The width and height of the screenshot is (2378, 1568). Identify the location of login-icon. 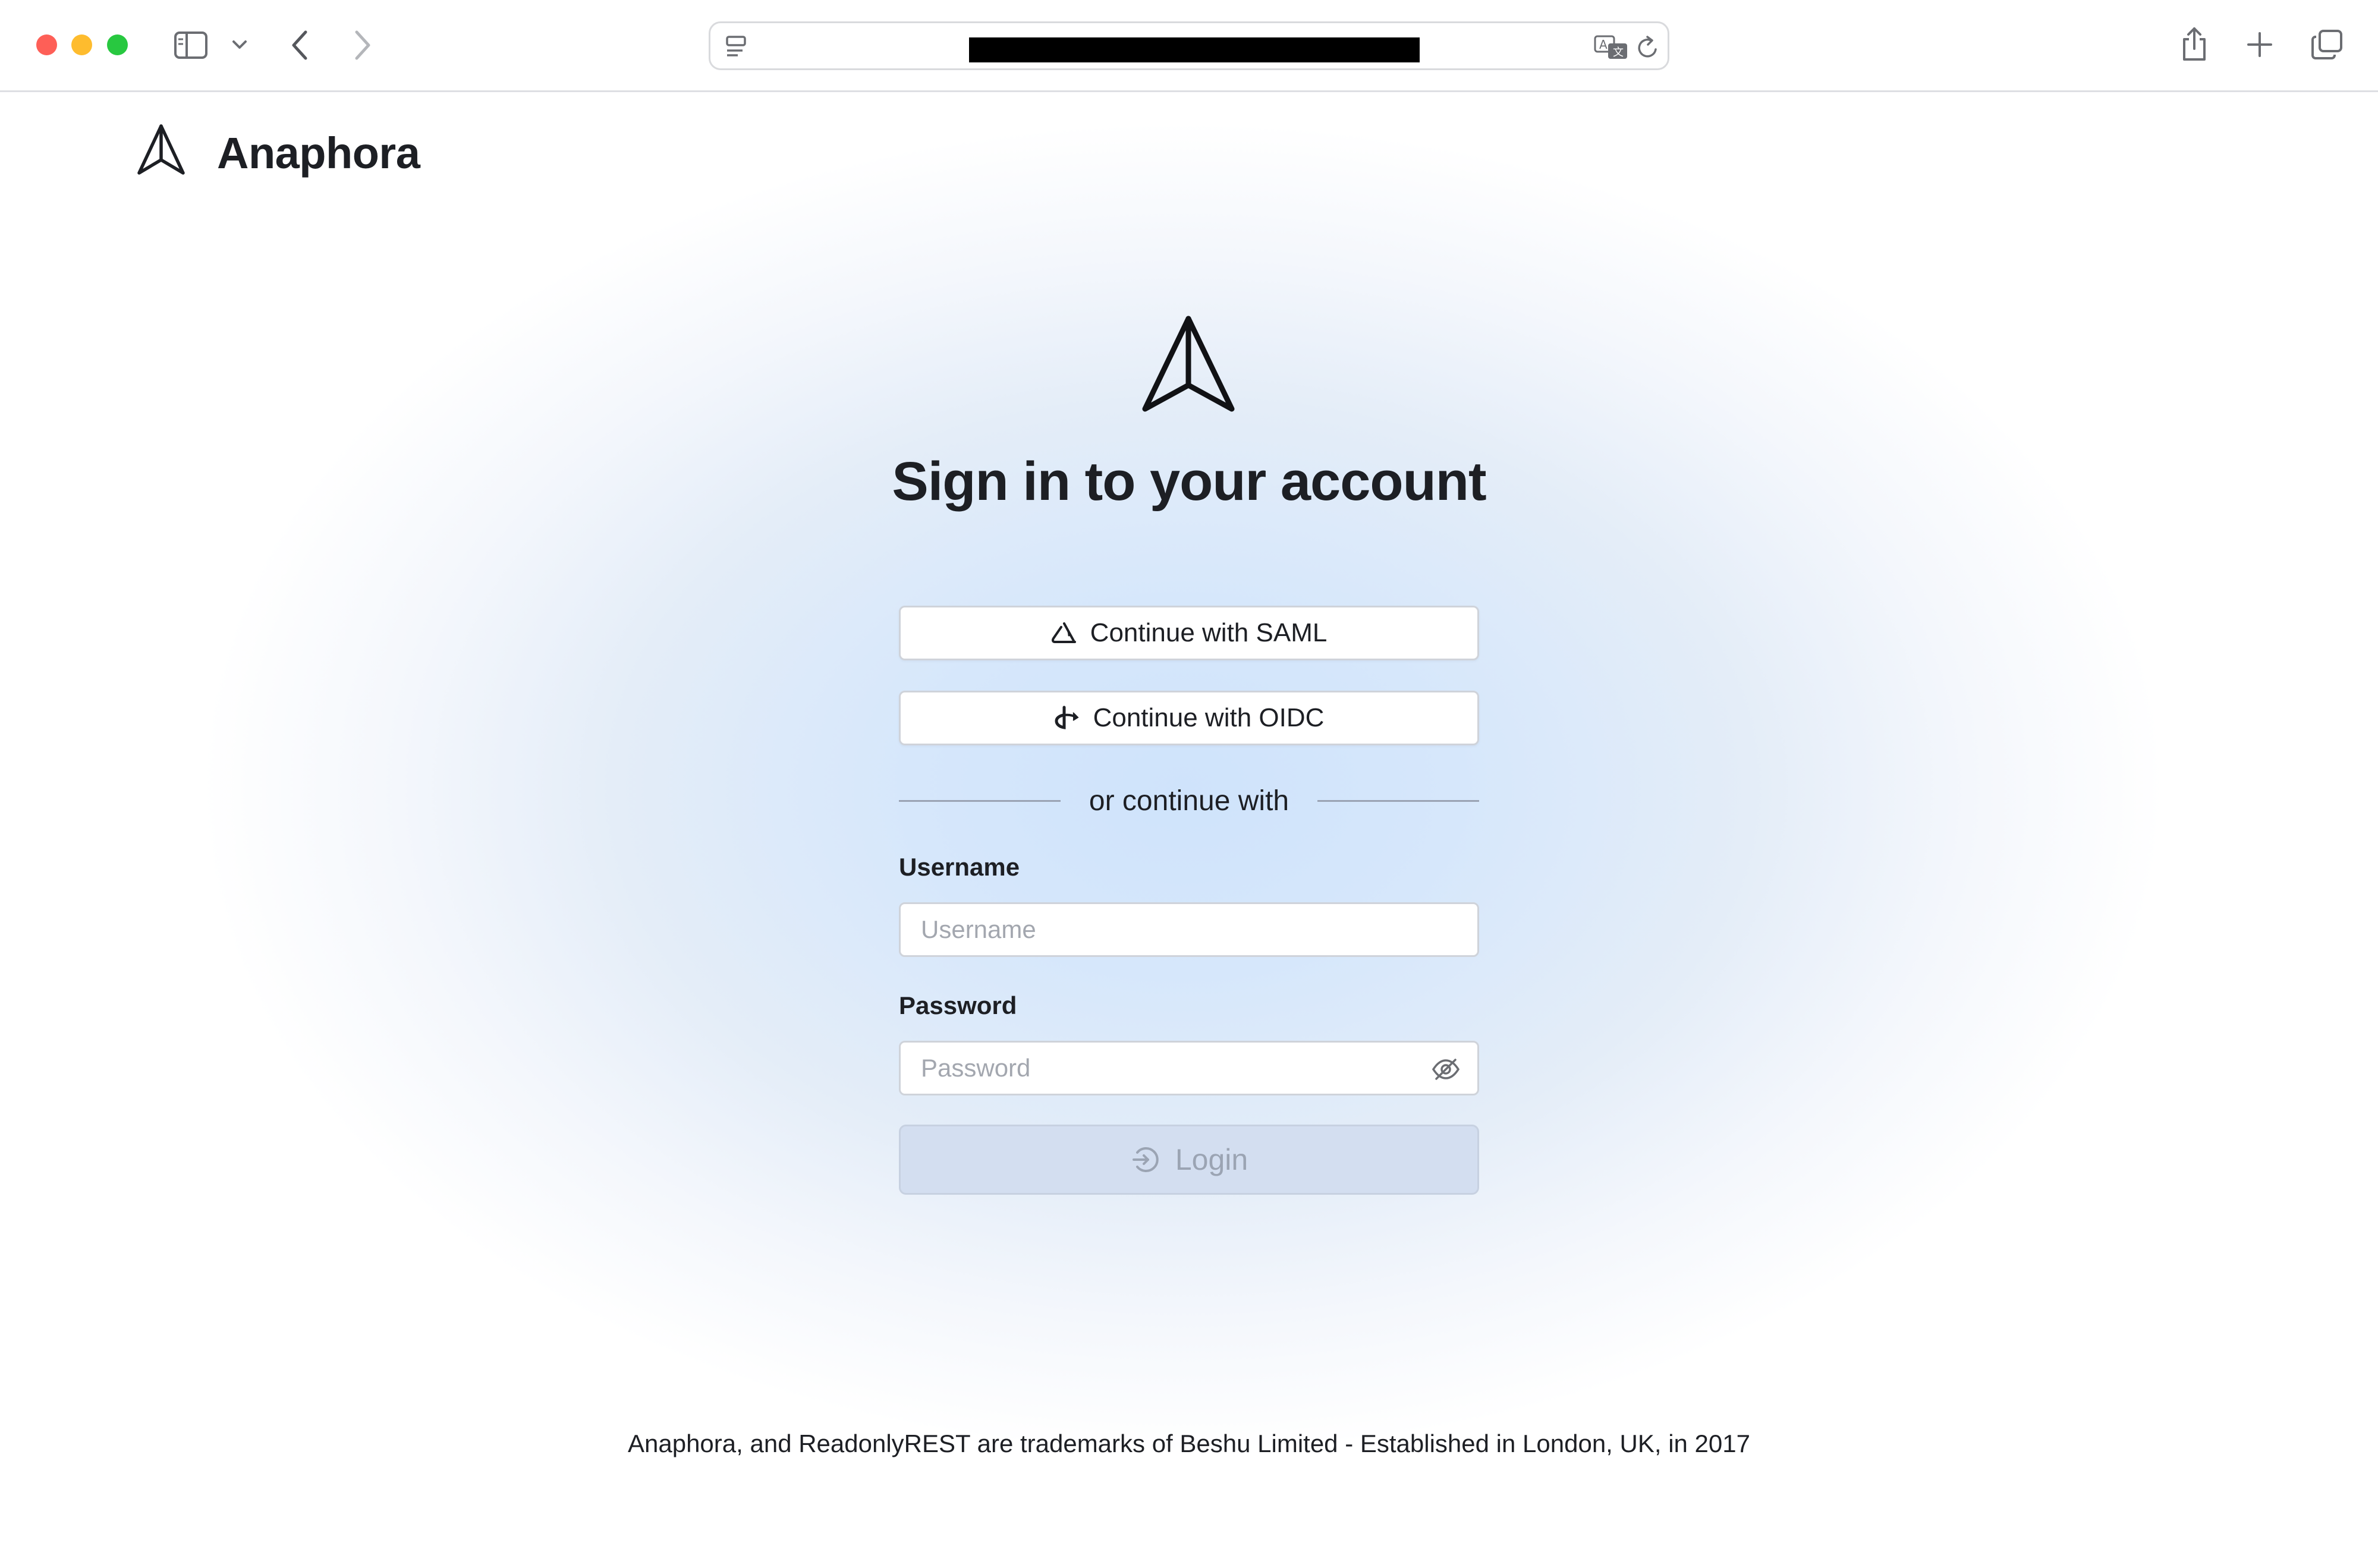
(1145, 1159).